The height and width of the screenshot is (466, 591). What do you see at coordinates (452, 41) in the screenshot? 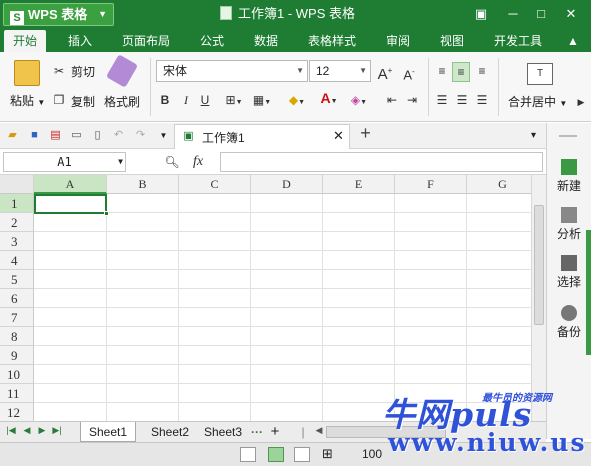
I see `tab-view: 视图` at bounding box center [452, 41].